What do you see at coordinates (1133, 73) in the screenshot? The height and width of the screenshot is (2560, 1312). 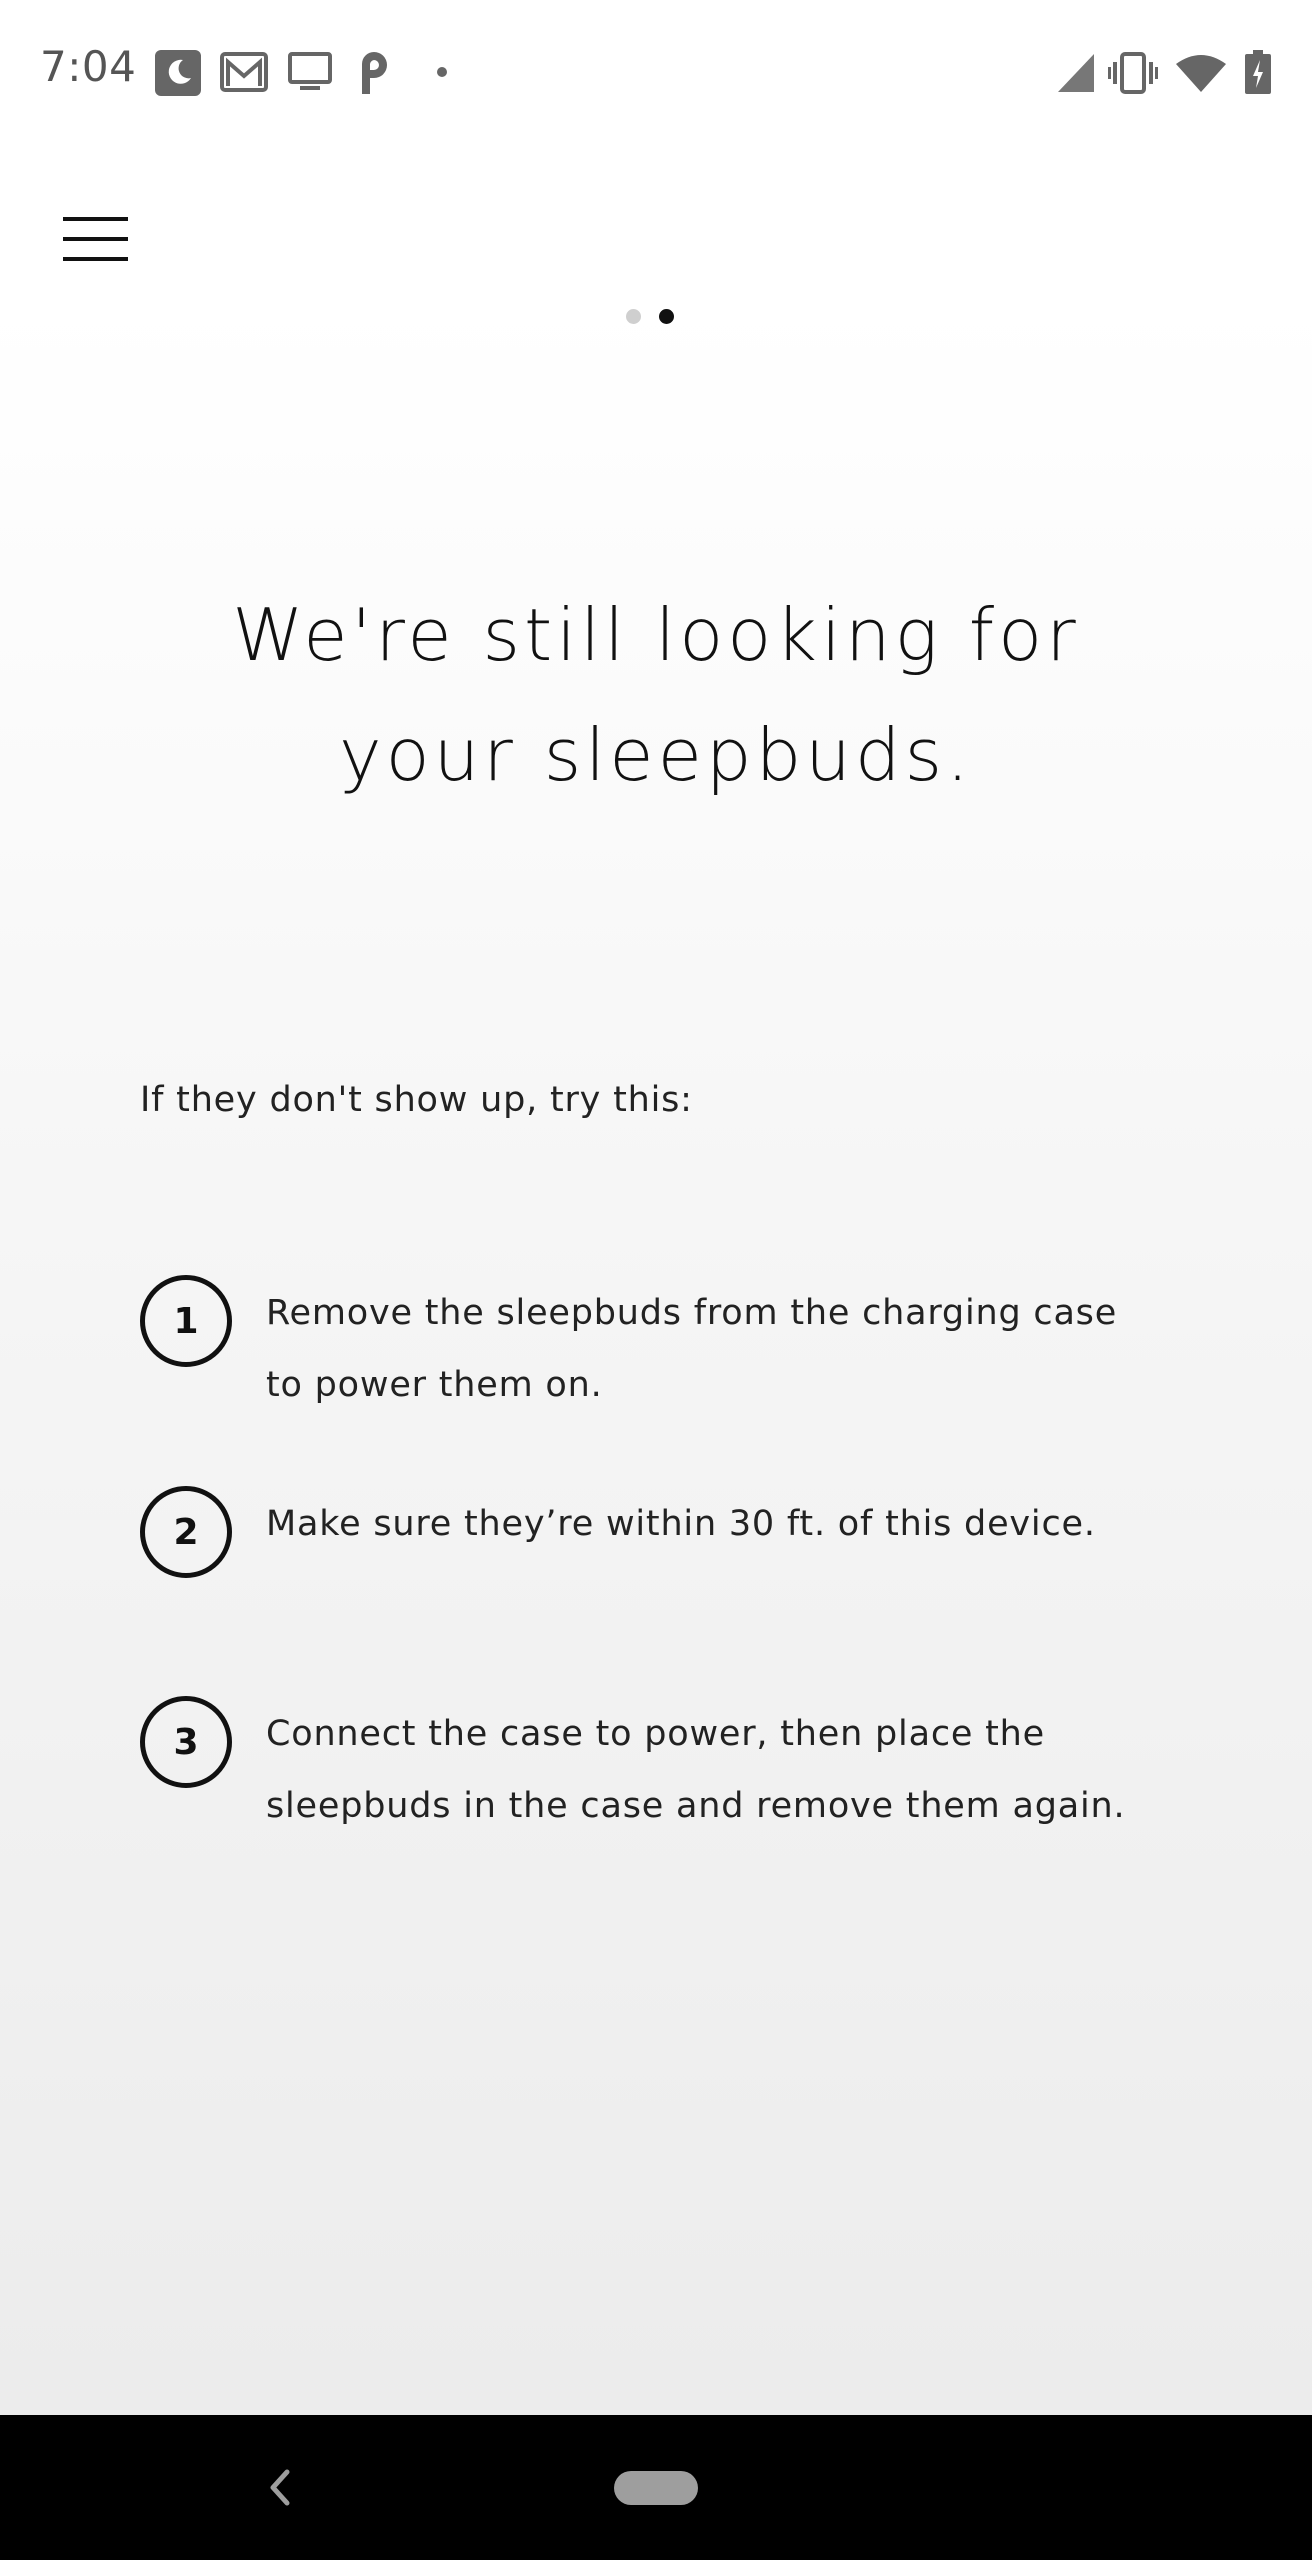 I see `vibrate-icon` at bounding box center [1133, 73].